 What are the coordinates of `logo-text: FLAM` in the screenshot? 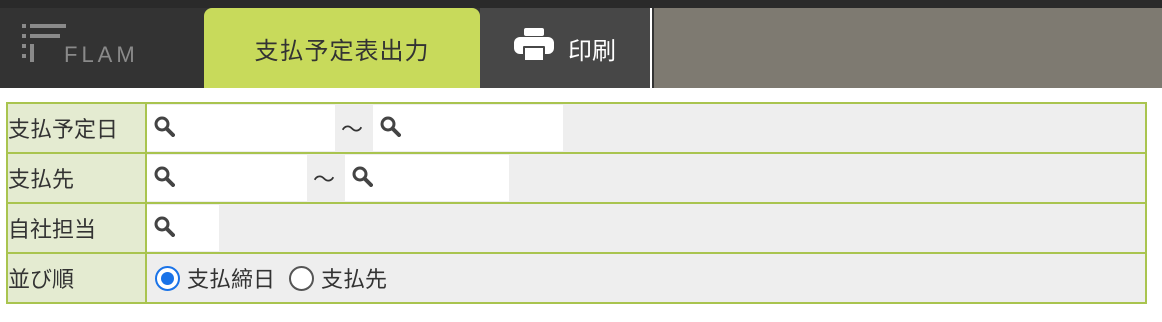 It's located at (101, 54).